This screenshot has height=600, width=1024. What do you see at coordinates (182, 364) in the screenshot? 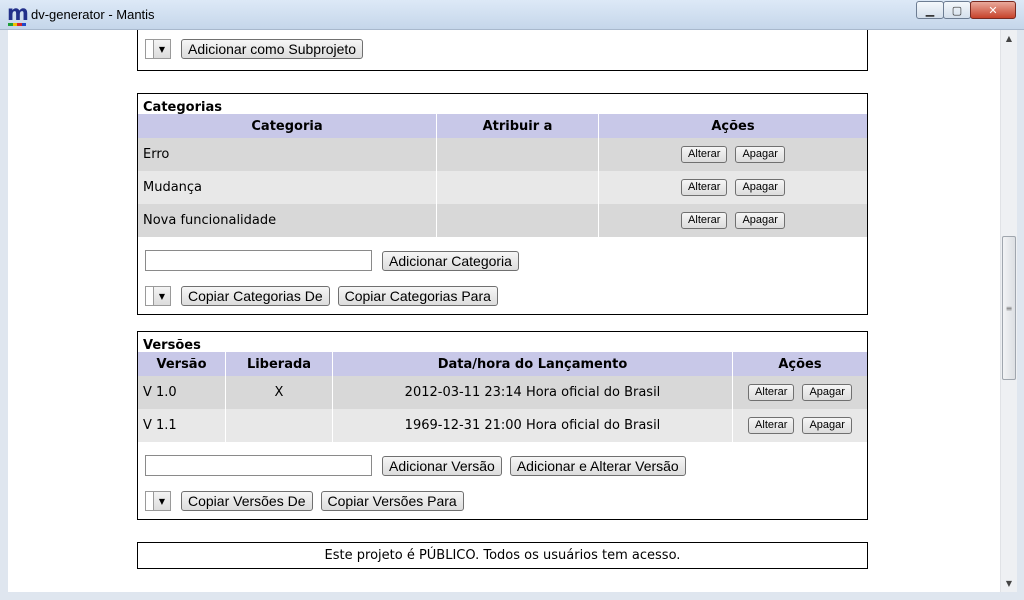
I see `col-version: Versão` at bounding box center [182, 364].